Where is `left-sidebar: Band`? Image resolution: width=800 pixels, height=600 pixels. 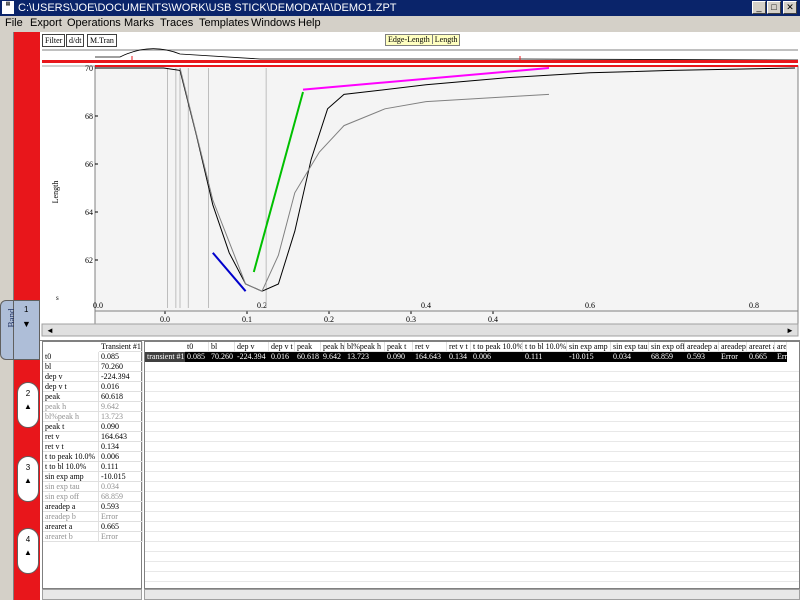 left-sidebar: Band is located at coordinates (8, 316).